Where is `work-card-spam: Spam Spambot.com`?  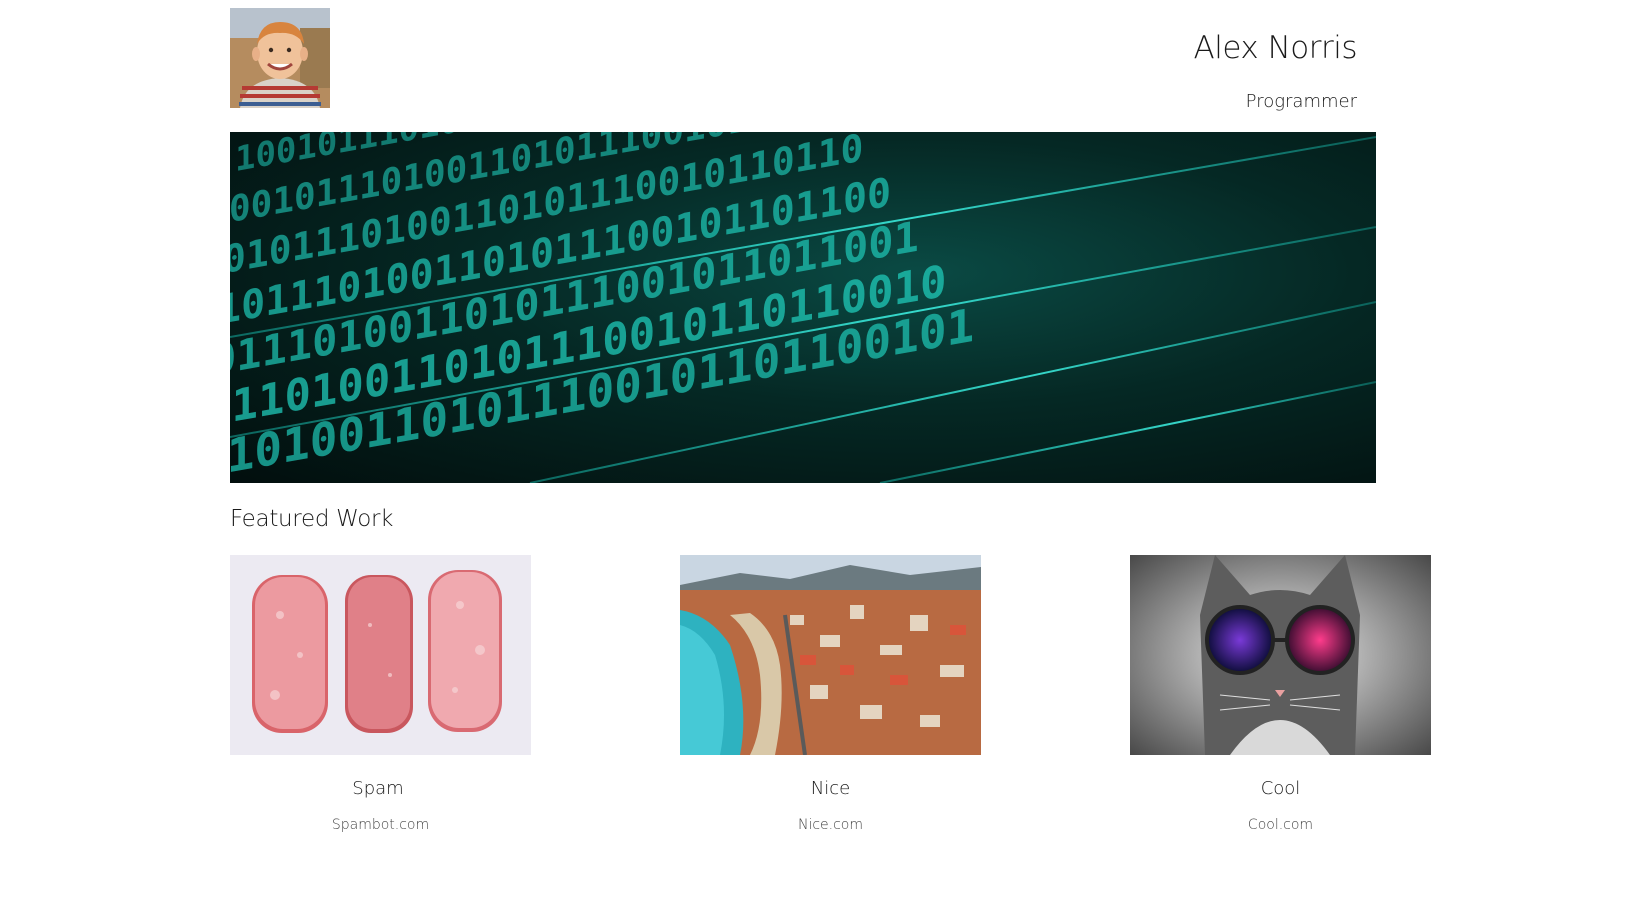
work-card-spam: Spam Spambot.com is located at coordinates (380, 694).